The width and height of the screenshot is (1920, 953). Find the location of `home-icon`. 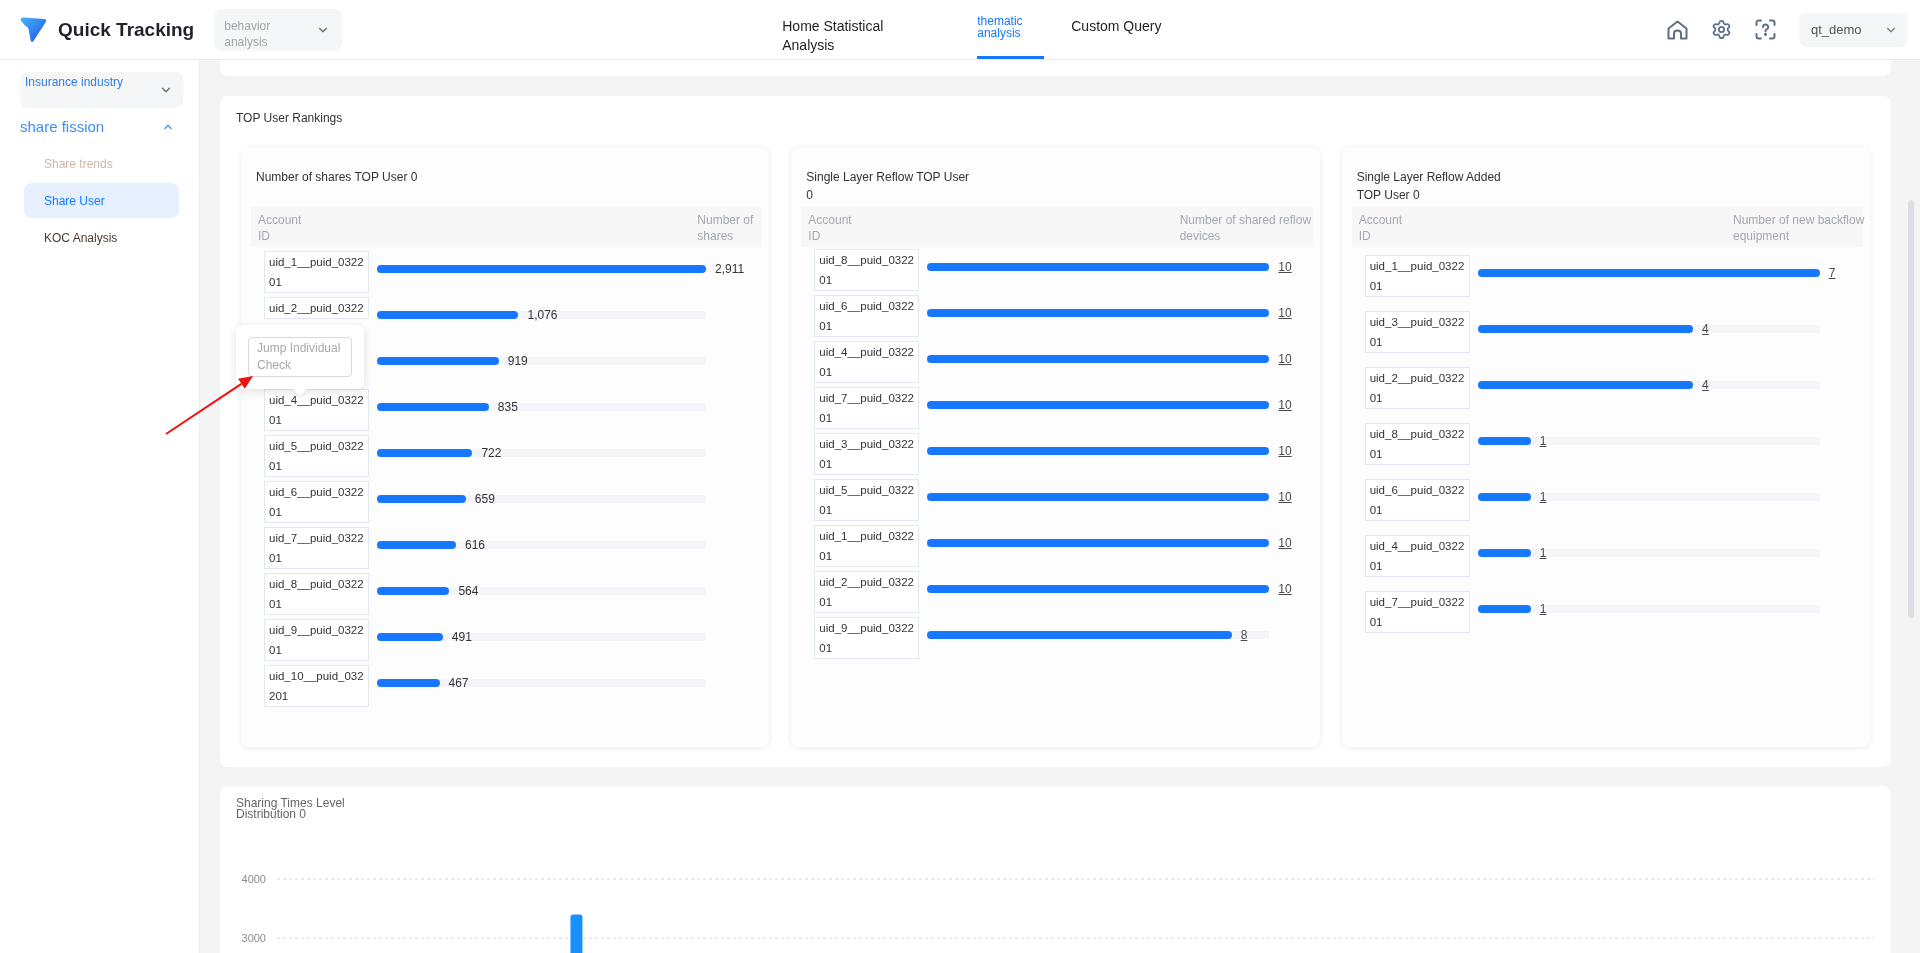

home-icon is located at coordinates (1677, 29).